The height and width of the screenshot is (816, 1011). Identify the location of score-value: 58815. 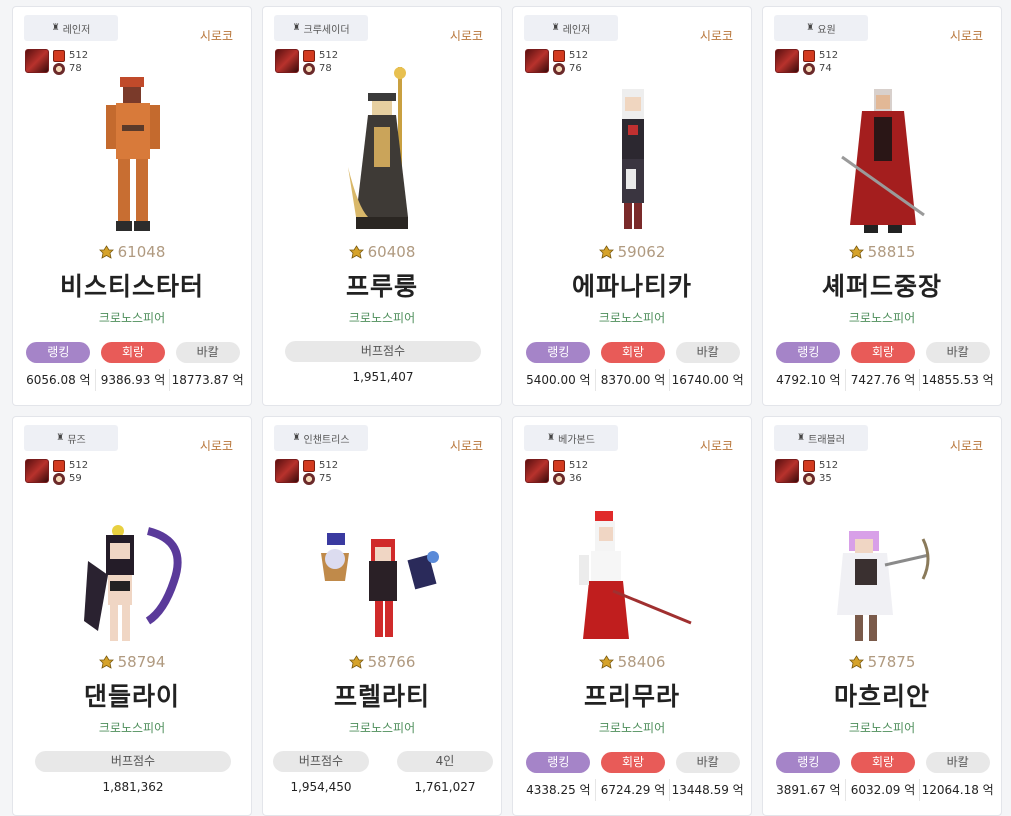
(891, 252).